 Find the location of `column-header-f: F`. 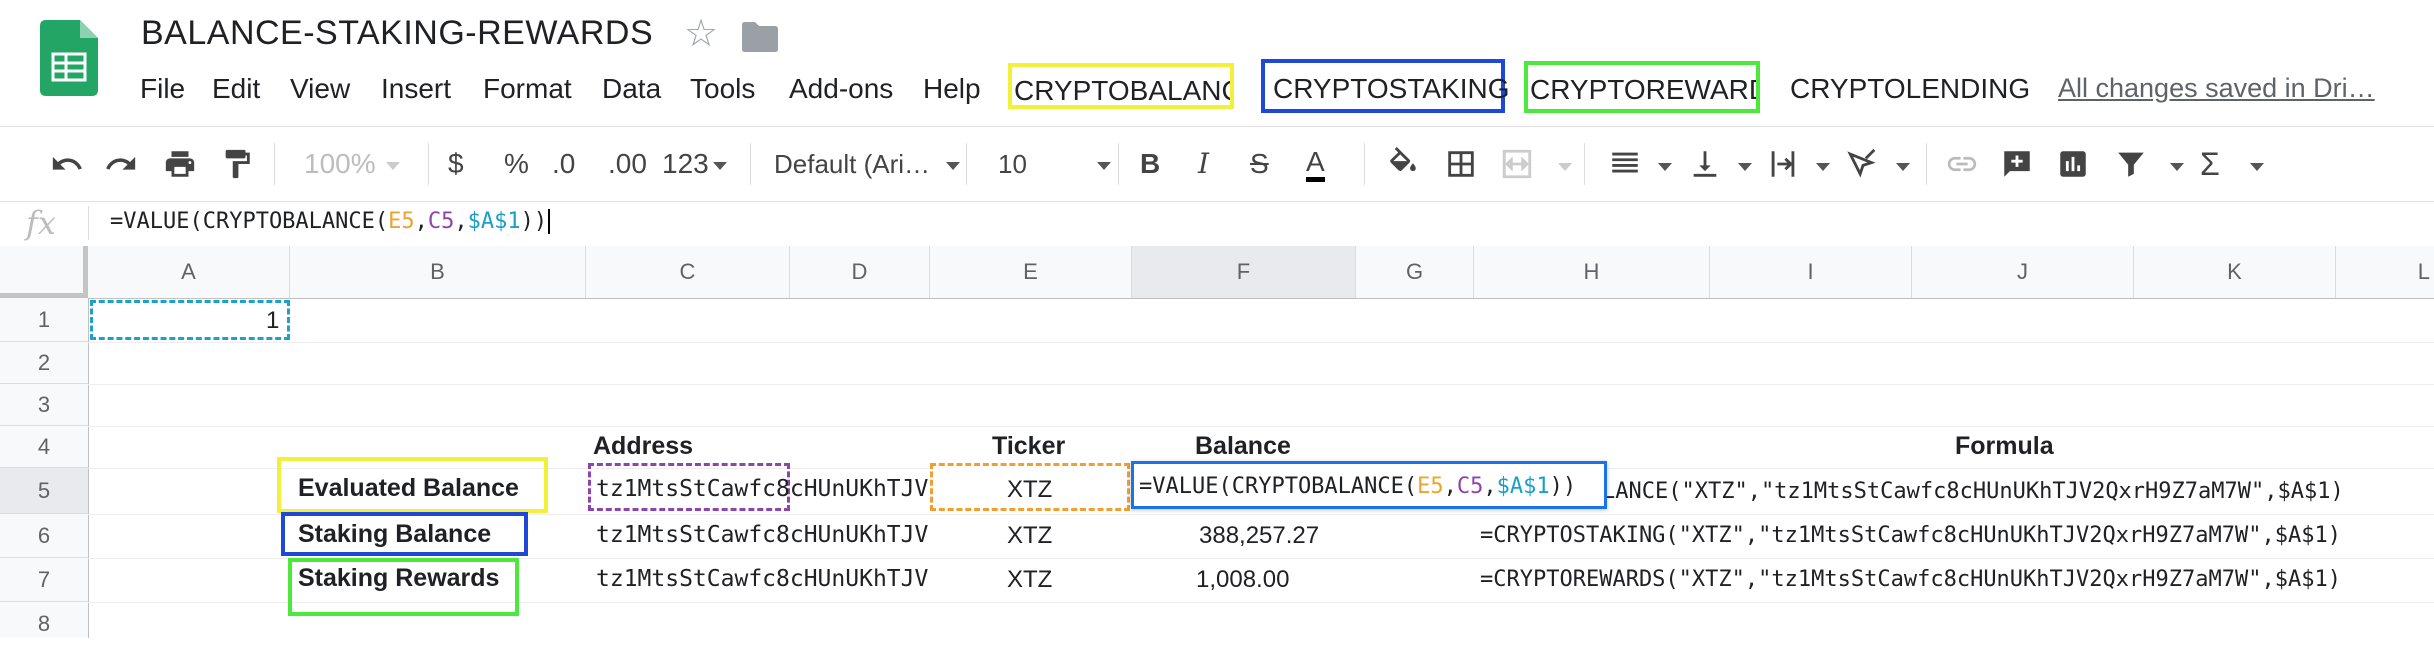

column-header-f: F is located at coordinates (1244, 272).